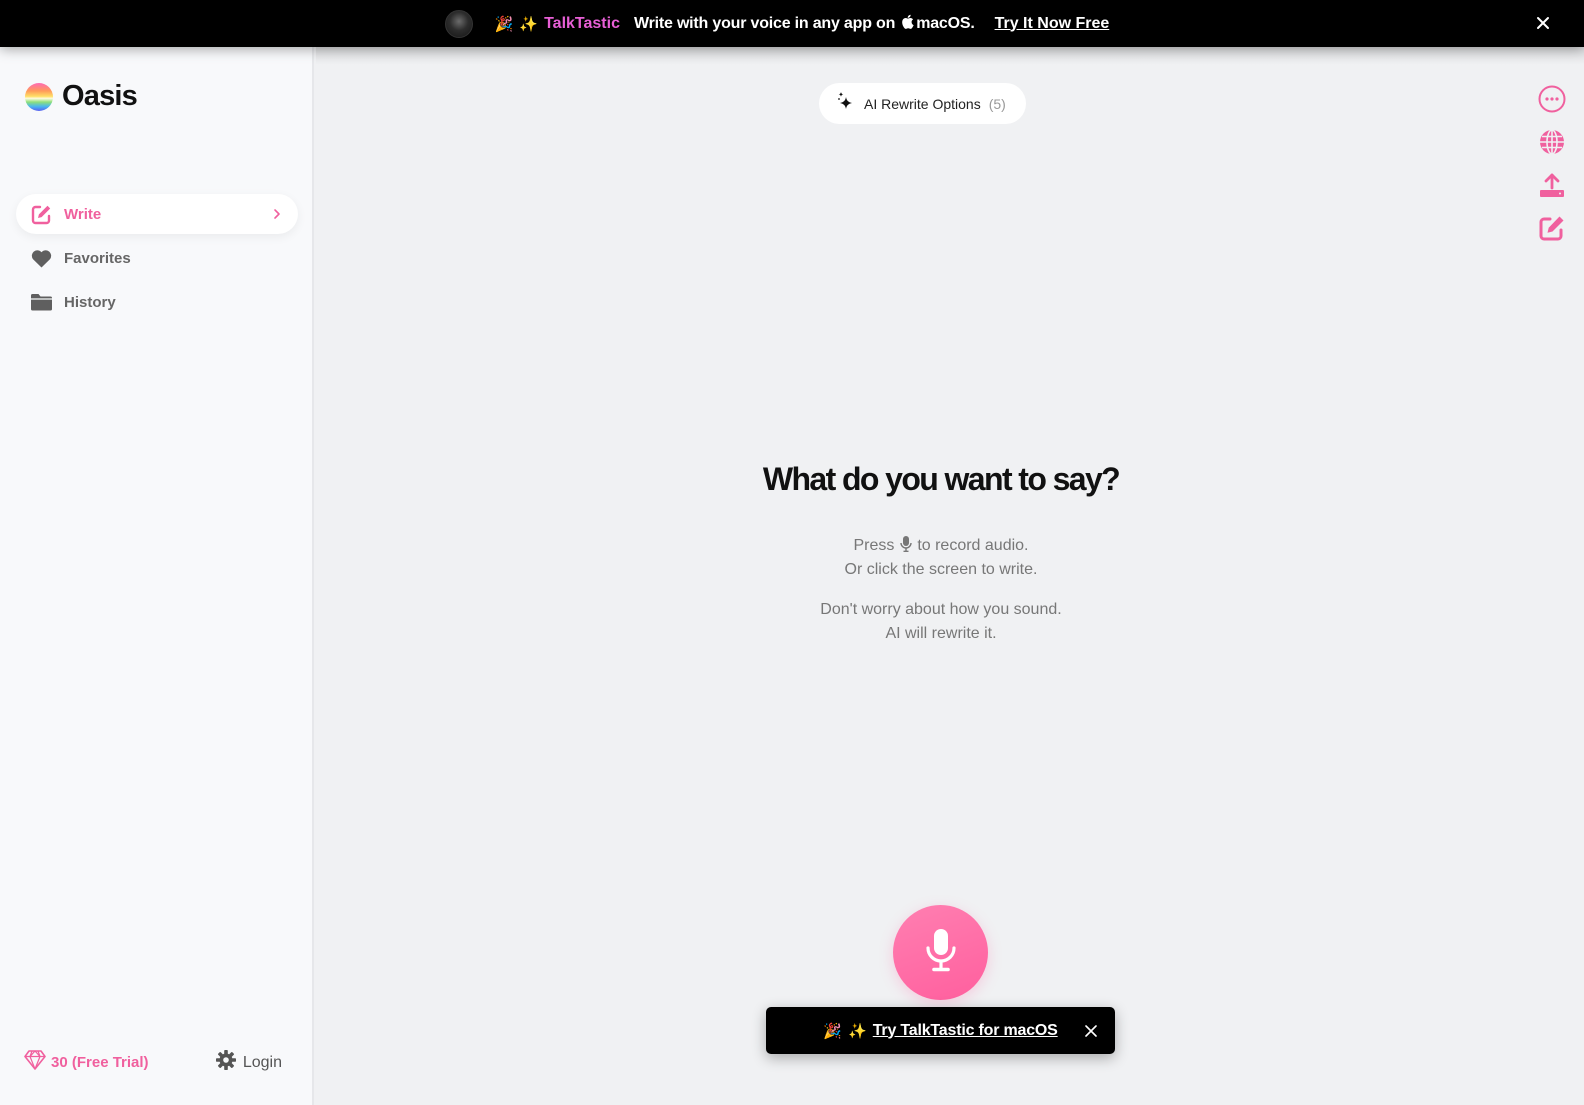 This screenshot has width=1584, height=1105. What do you see at coordinates (35, 1062) in the screenshot?
I see `diamond-icon` at bounding box center [35, 1062].